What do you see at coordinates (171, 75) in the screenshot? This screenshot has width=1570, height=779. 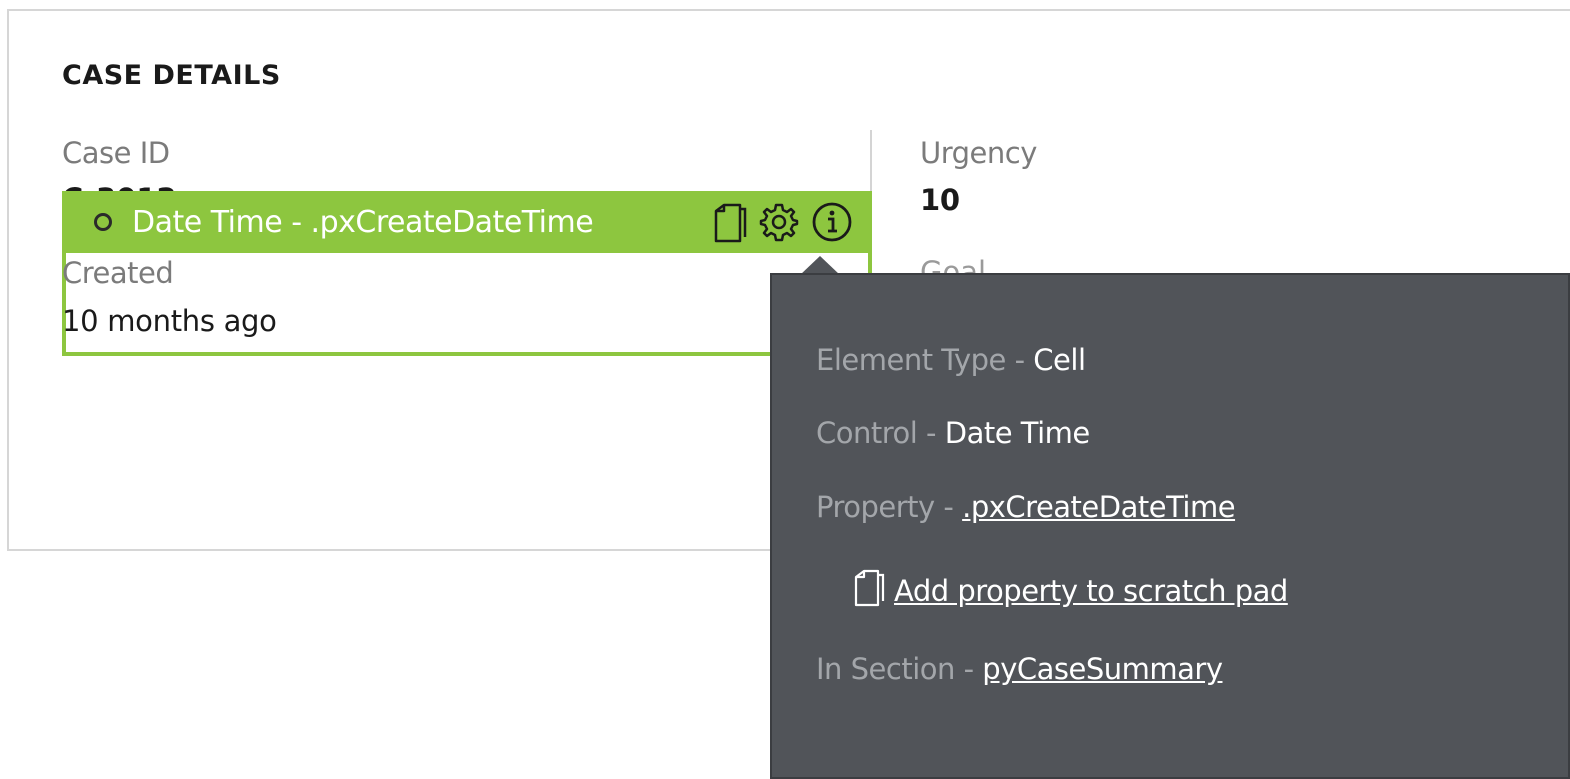 I see `section-title: CASE DETAILS` at bounding box center [171, 75].